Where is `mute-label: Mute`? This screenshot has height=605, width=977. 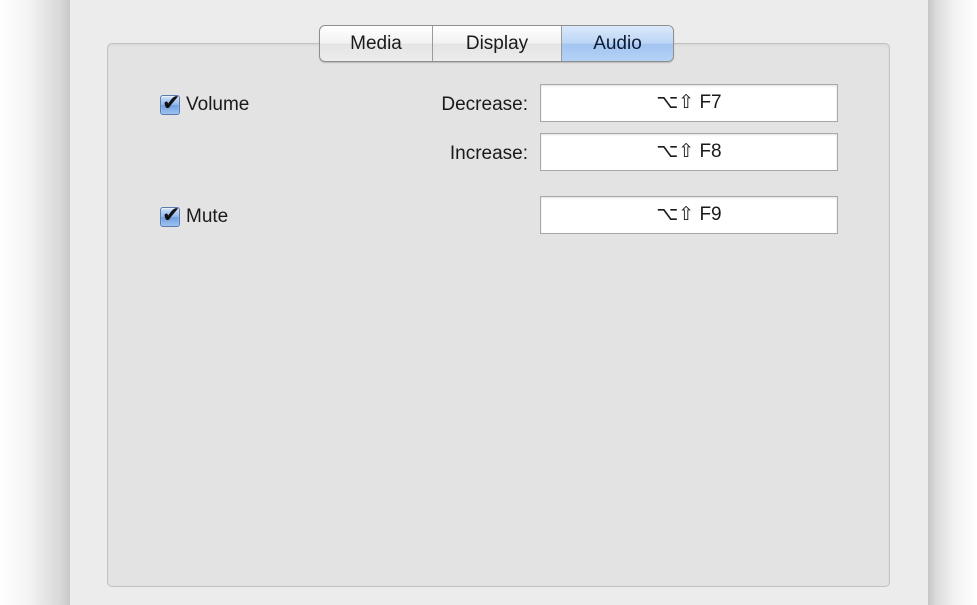 mute-label: Mute is located at coordinates (207, 216).